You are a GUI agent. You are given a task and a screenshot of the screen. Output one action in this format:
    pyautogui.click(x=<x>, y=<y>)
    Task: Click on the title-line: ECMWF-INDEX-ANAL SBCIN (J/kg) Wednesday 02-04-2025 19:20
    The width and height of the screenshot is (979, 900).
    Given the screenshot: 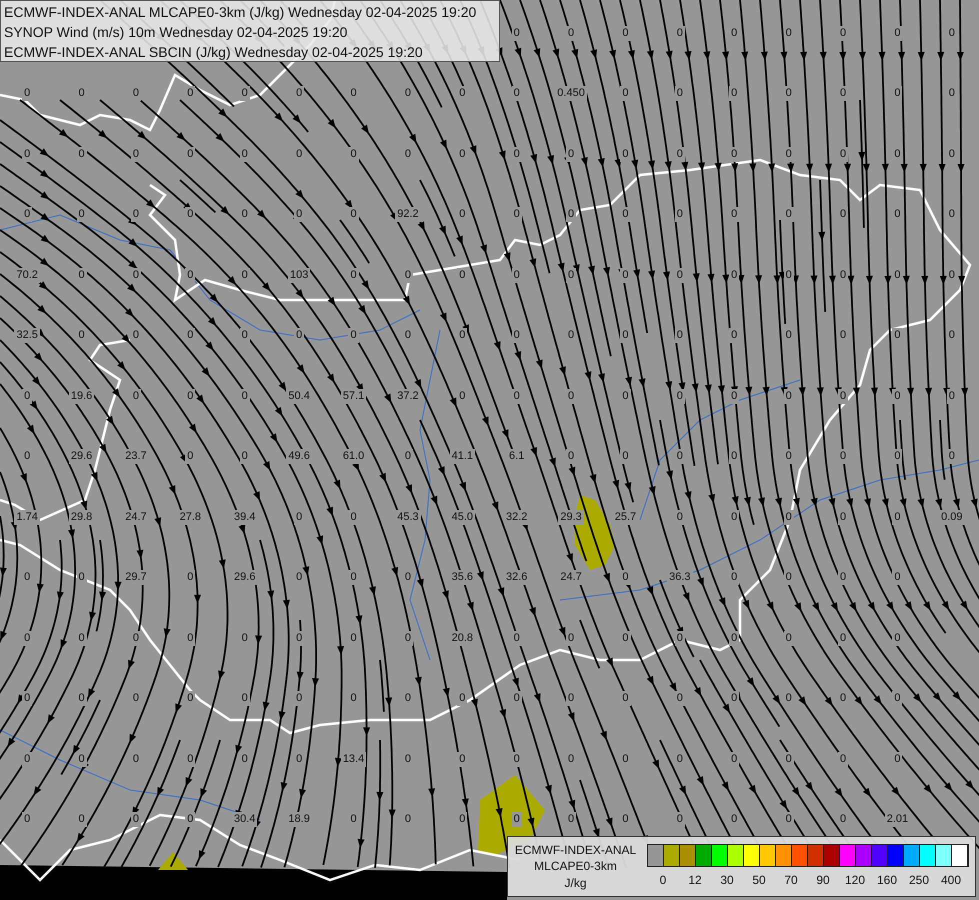 What is the action you would take?
    pyautogui.click(x=214, y=52)
    